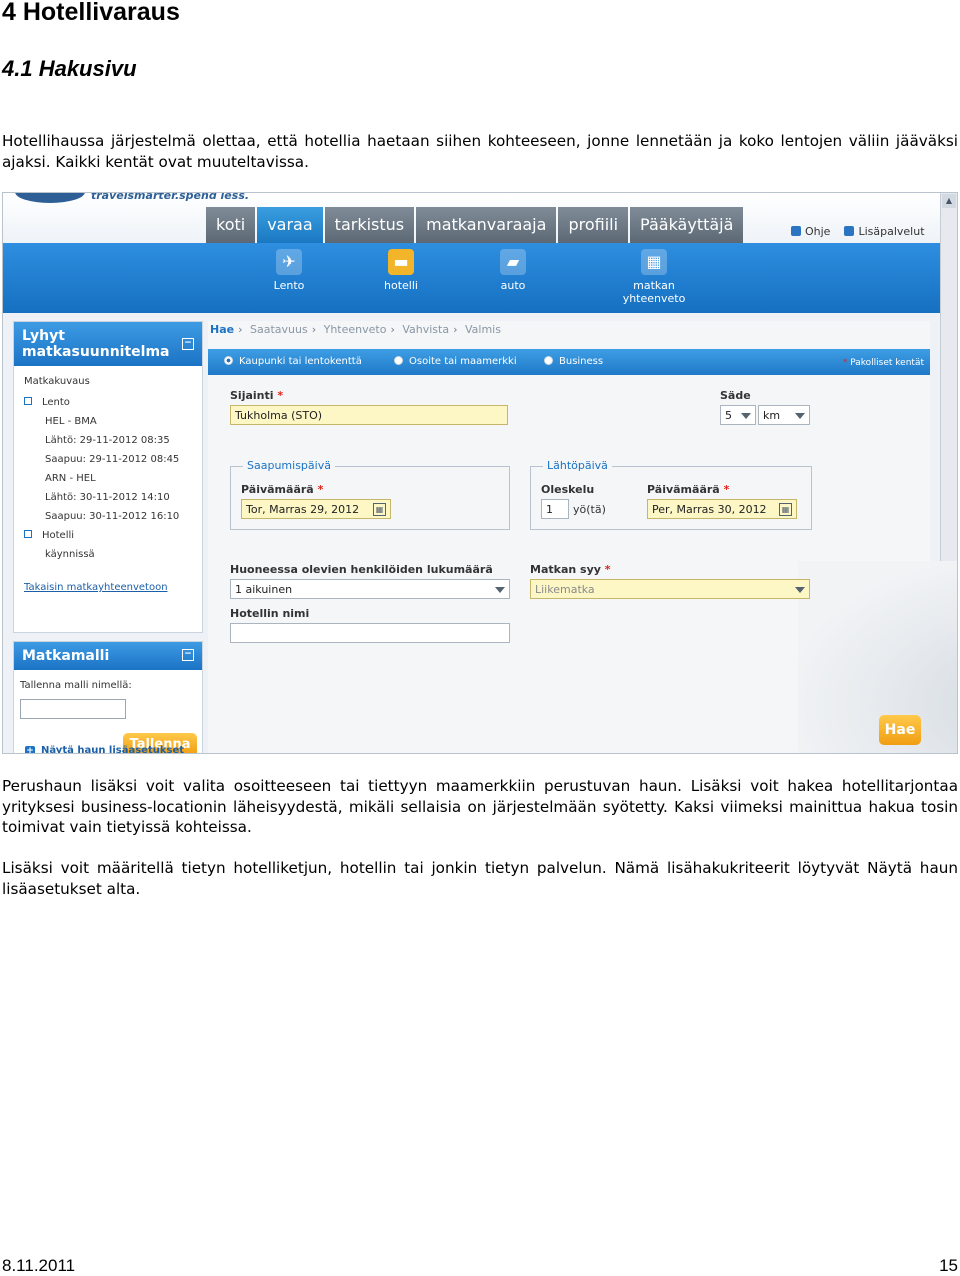  What do you see at coordinates (71, 421) in the screenshot?
I see `itinerary-detail: HEL - BMA` at bounding box center [71, 421].